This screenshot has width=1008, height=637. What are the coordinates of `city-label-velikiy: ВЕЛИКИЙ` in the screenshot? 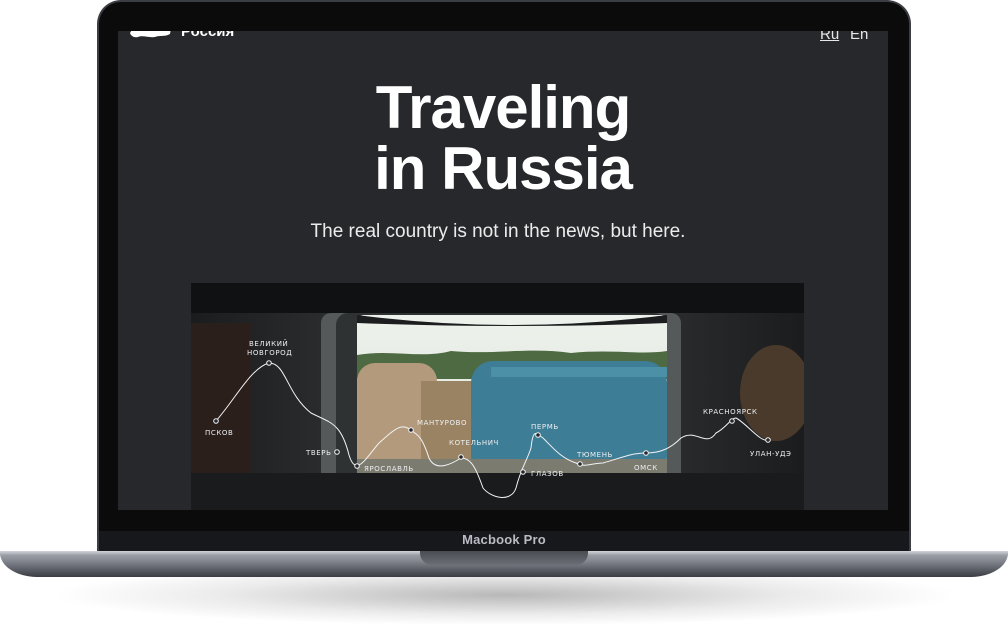 It's located at (268, 343).